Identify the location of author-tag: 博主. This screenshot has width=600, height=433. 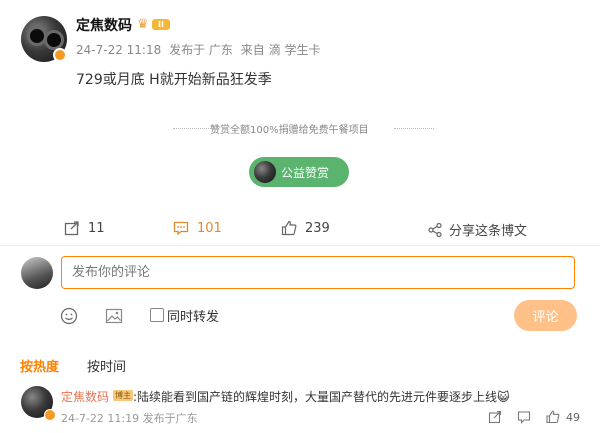
(123, 395).